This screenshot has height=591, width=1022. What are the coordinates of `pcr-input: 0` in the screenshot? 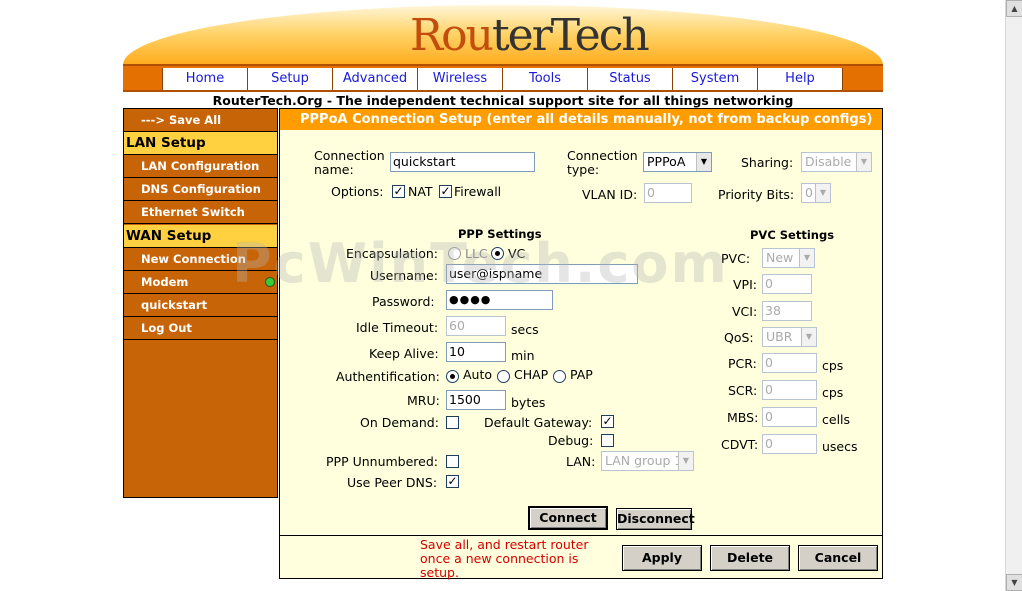 It's located at (789, 363).